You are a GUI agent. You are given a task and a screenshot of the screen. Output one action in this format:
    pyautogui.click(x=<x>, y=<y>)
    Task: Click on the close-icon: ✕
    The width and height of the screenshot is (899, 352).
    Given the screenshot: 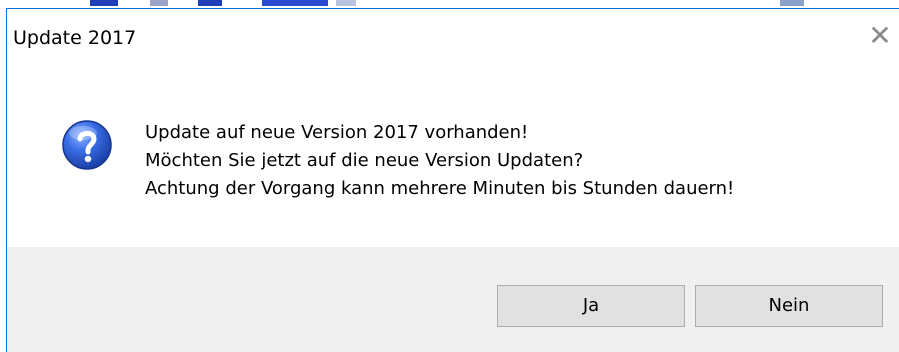 What is the action you would take?
    pyautogui.click(x=880, y=35)
    